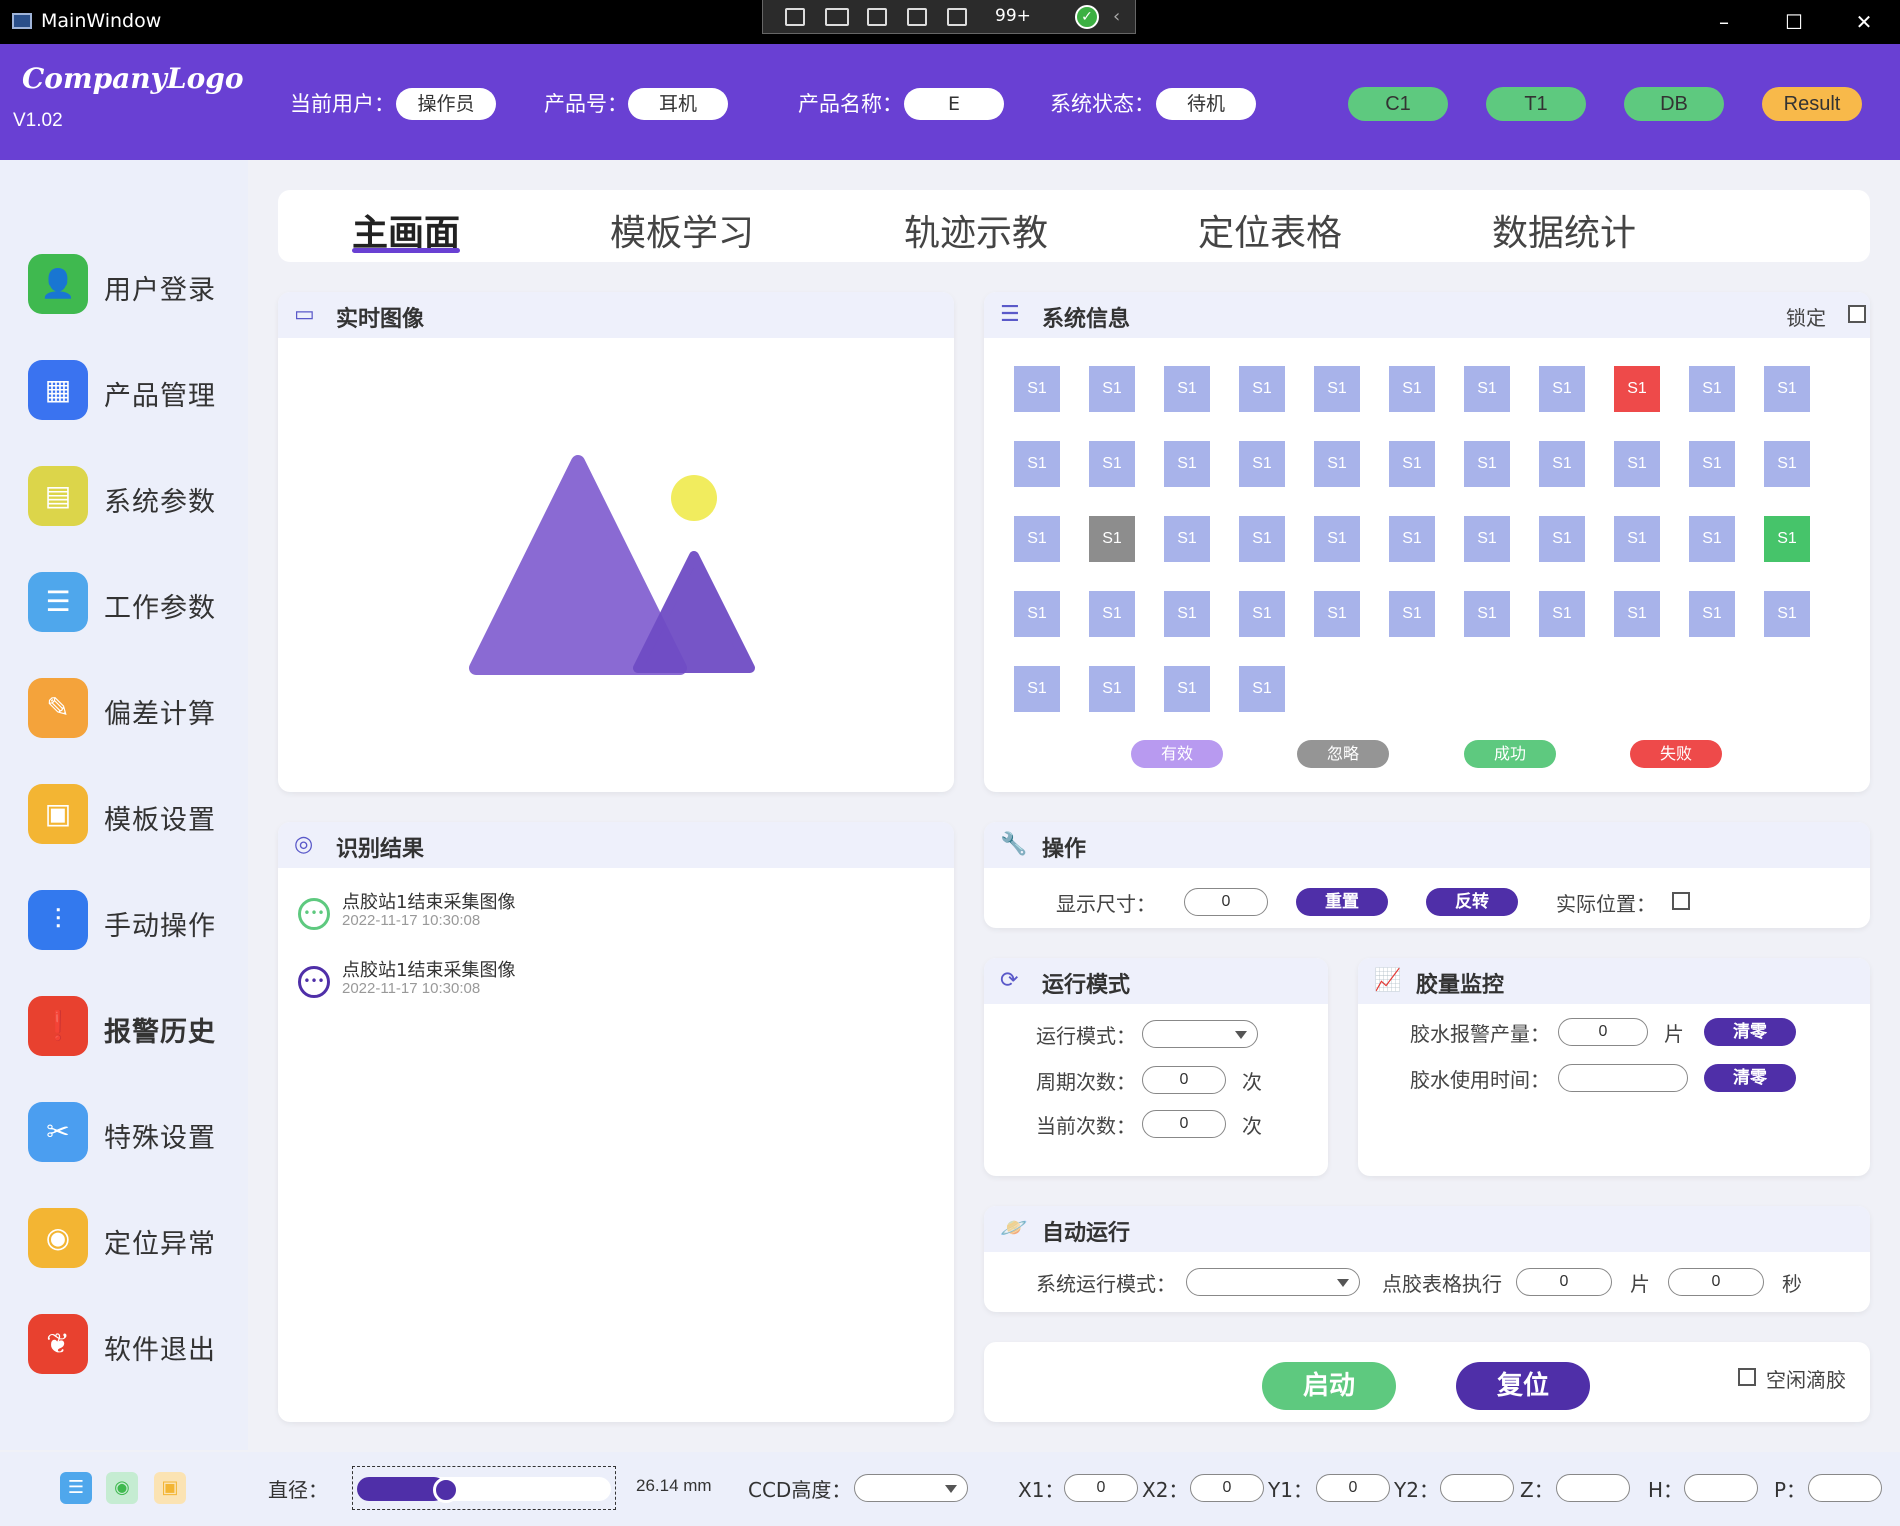 This screenshot has height=1526, width=1900. What do you see at coordinates (133, 710) in the screenshot?
I see `sidebar-item-deviation-calc: ✎ 偏差计算` at bounding box center [133, 710].